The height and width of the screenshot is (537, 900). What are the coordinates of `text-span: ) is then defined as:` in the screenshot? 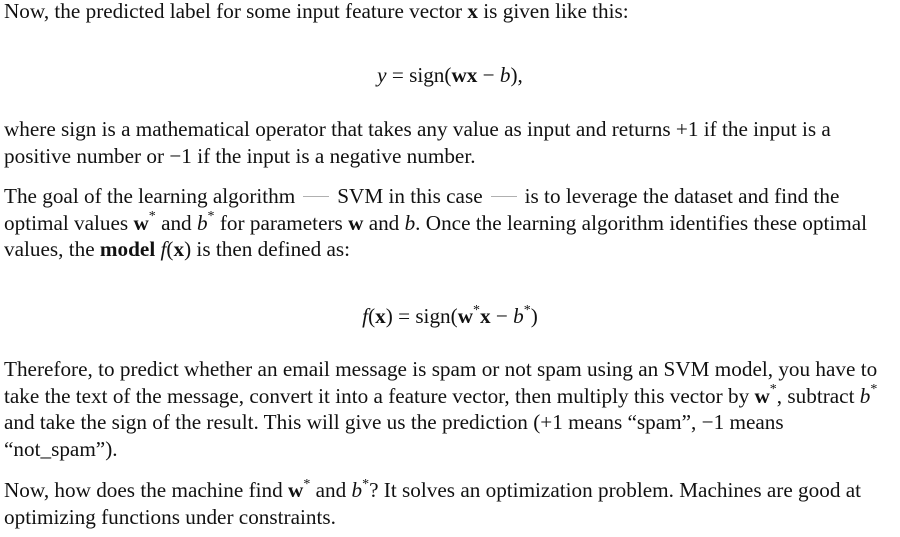 It's located at (267, 249).